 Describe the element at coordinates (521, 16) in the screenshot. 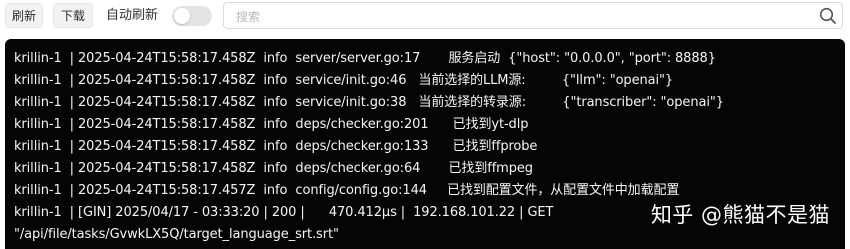

I see `search-input` at that location.